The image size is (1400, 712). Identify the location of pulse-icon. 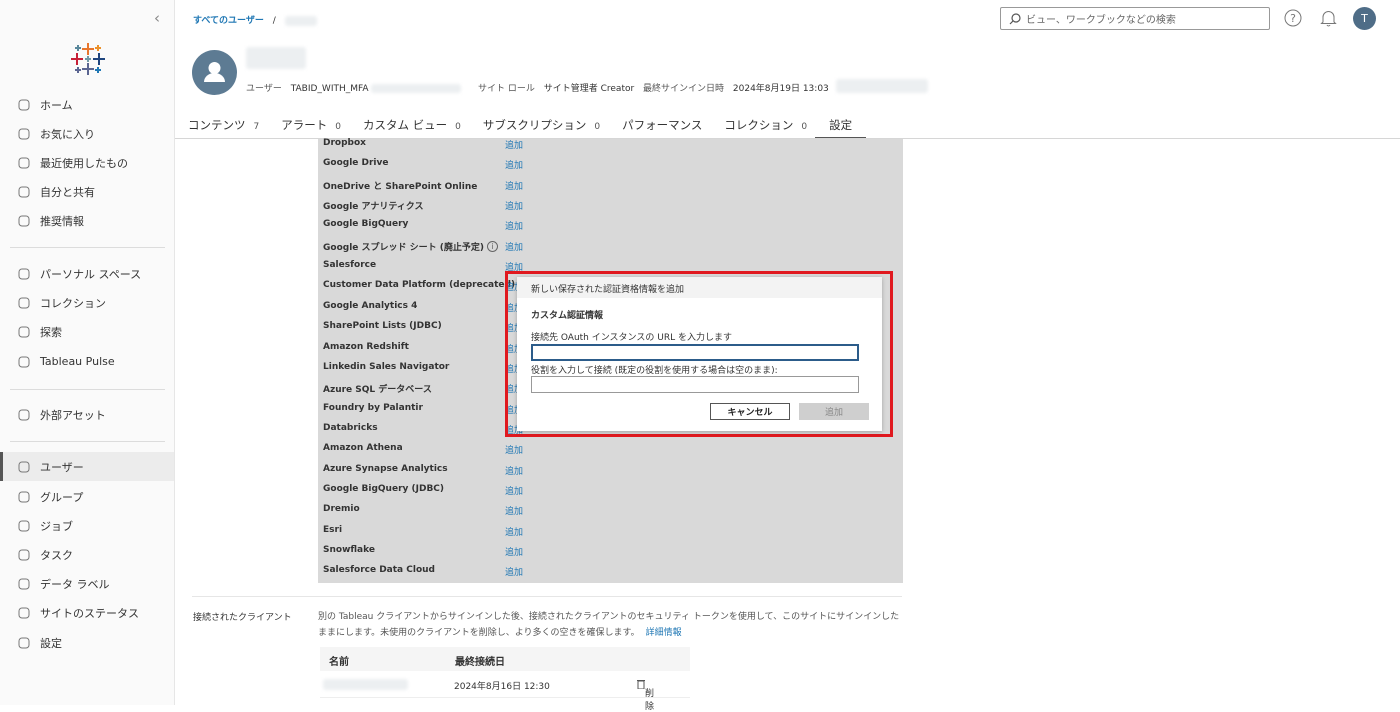
(24, 362).